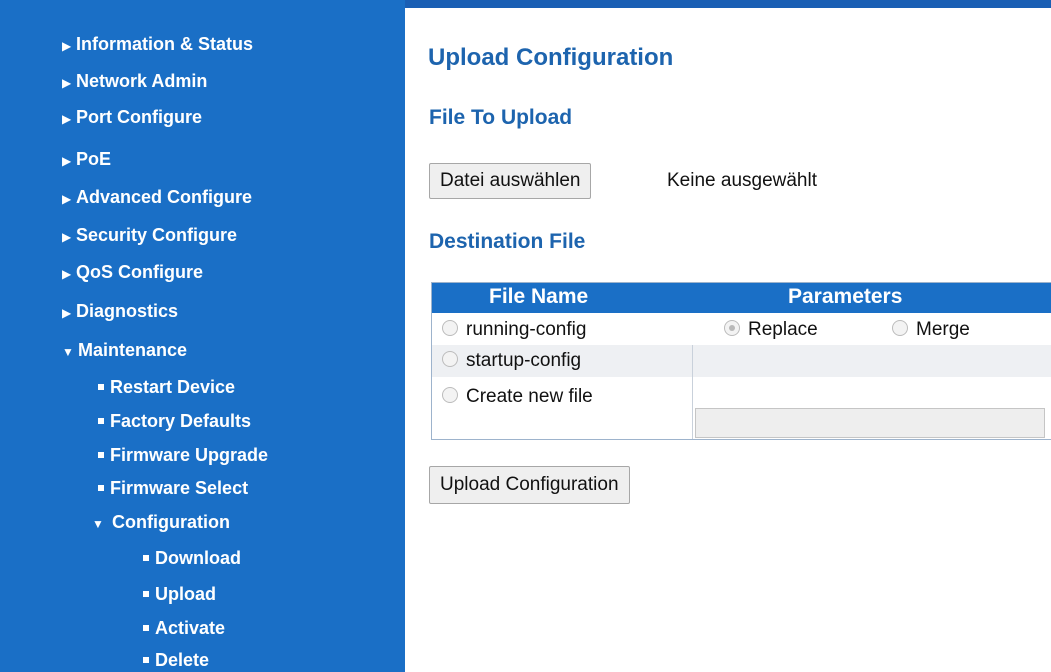  Describe the element at coordinates (931, 330) in the screenshot. I see `merge-option: Merge` at that location.